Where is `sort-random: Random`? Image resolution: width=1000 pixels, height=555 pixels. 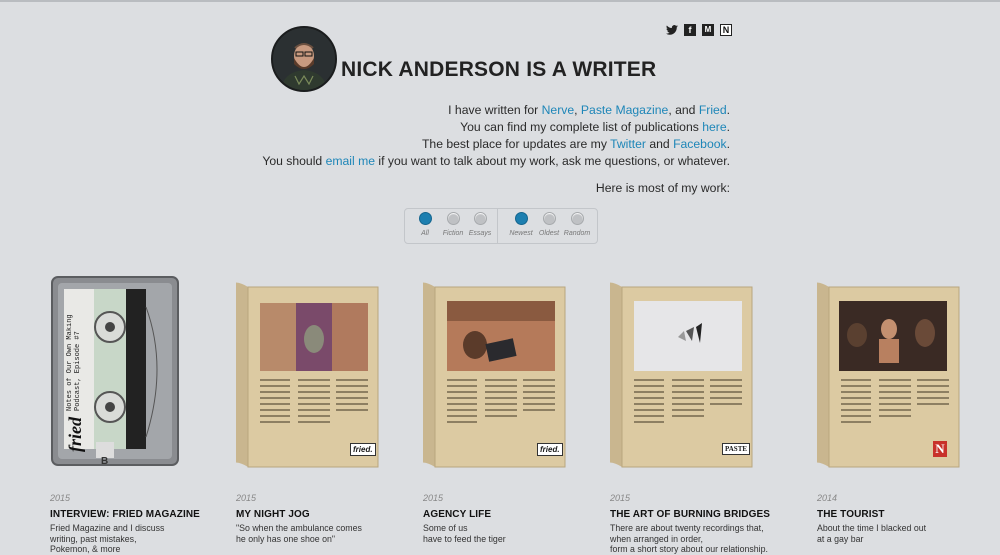 sort-random: Random is located at coordinates (577, 224).